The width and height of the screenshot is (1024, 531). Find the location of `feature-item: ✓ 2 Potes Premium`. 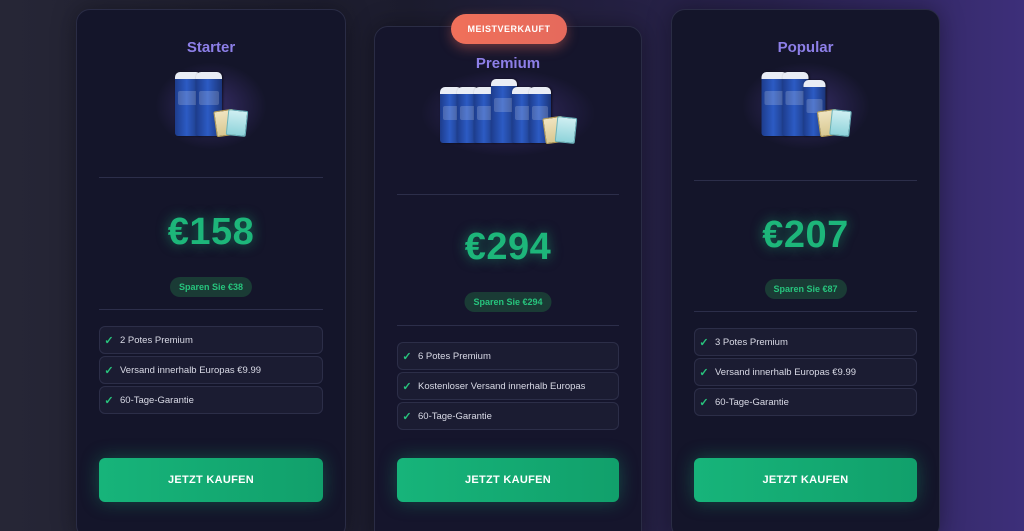

feature-item: ✓ 2 Potes Premium is located at coordinates (211, 340).